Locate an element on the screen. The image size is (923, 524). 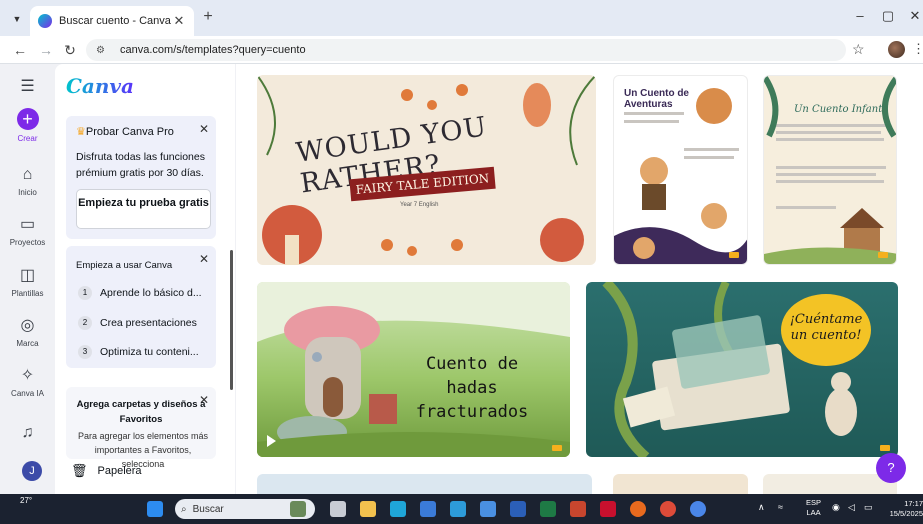
profile-avatar is located at coordinates (896, 49).